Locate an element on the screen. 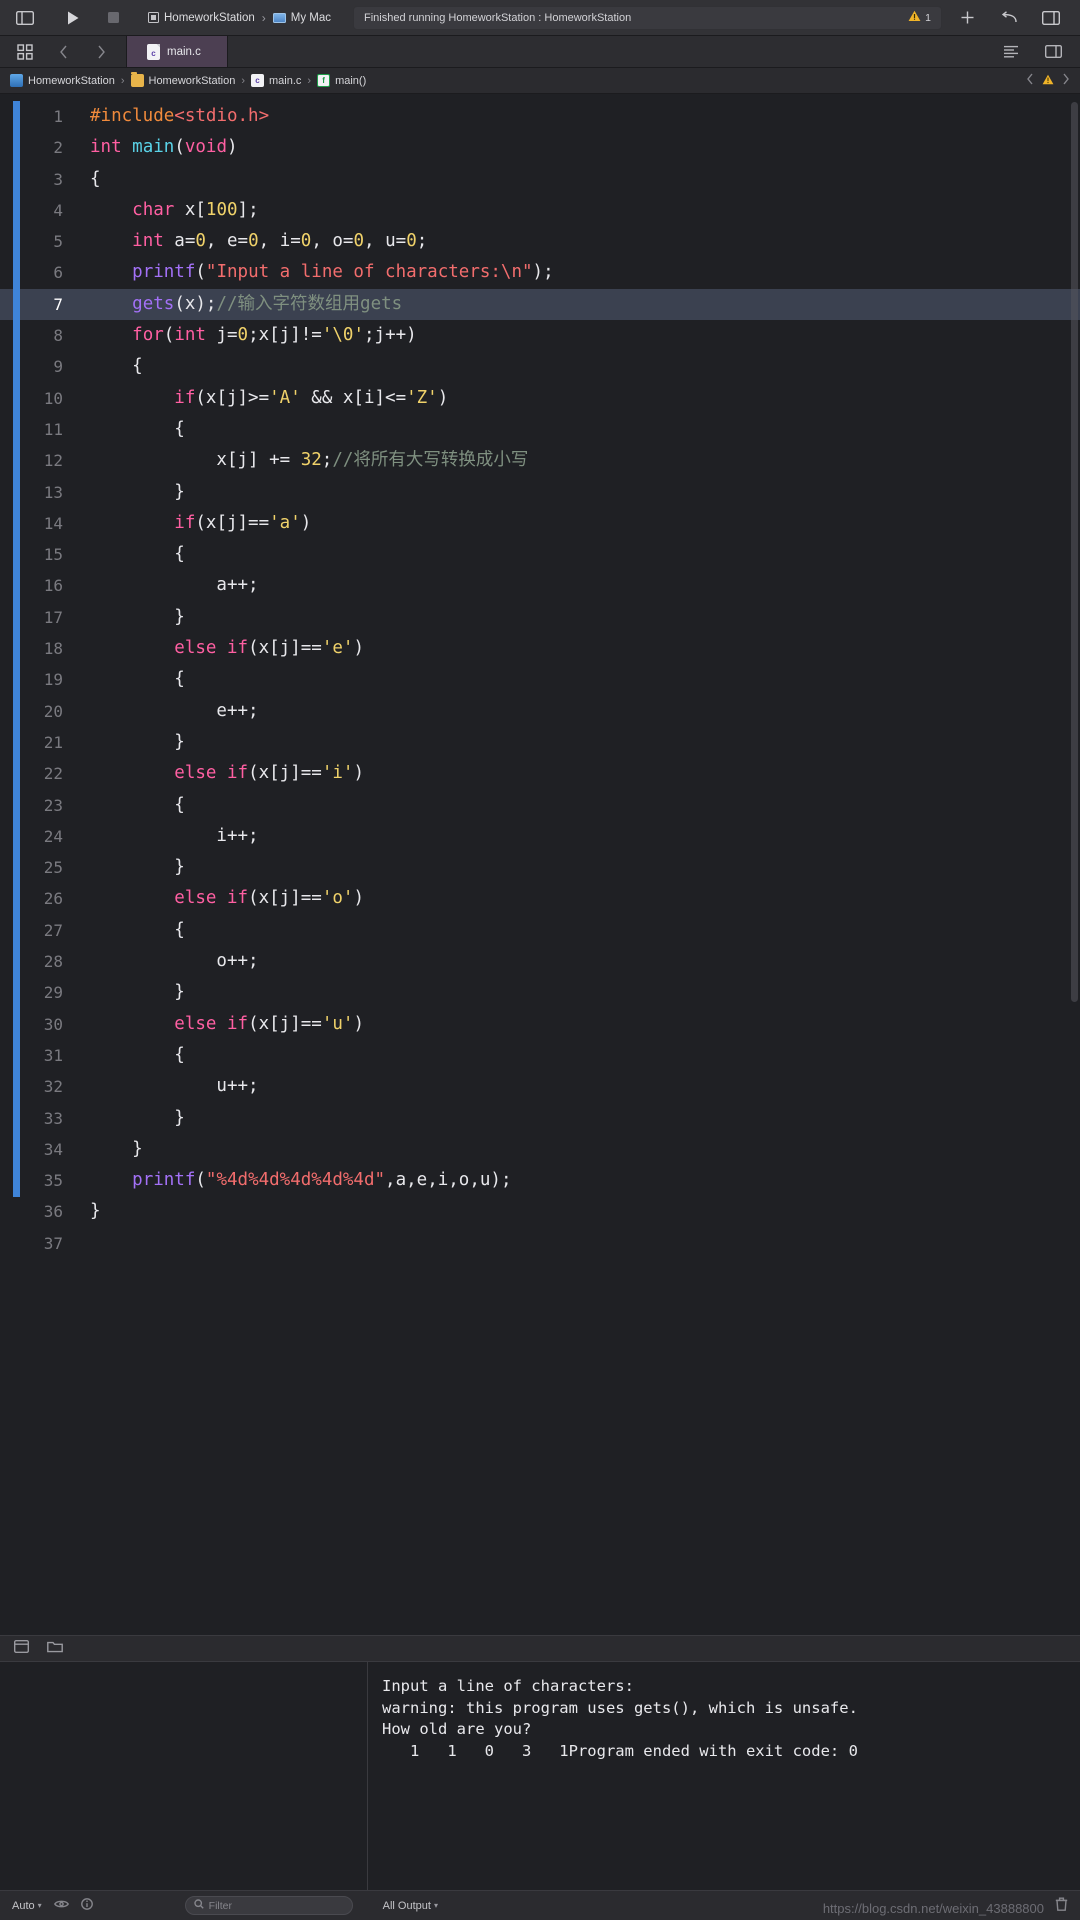 Image resolution: width=1080 pixels, height=1920 pixels. code-line-18: 18 else if(x[j]=='e') is located at coordinates (540, 648).